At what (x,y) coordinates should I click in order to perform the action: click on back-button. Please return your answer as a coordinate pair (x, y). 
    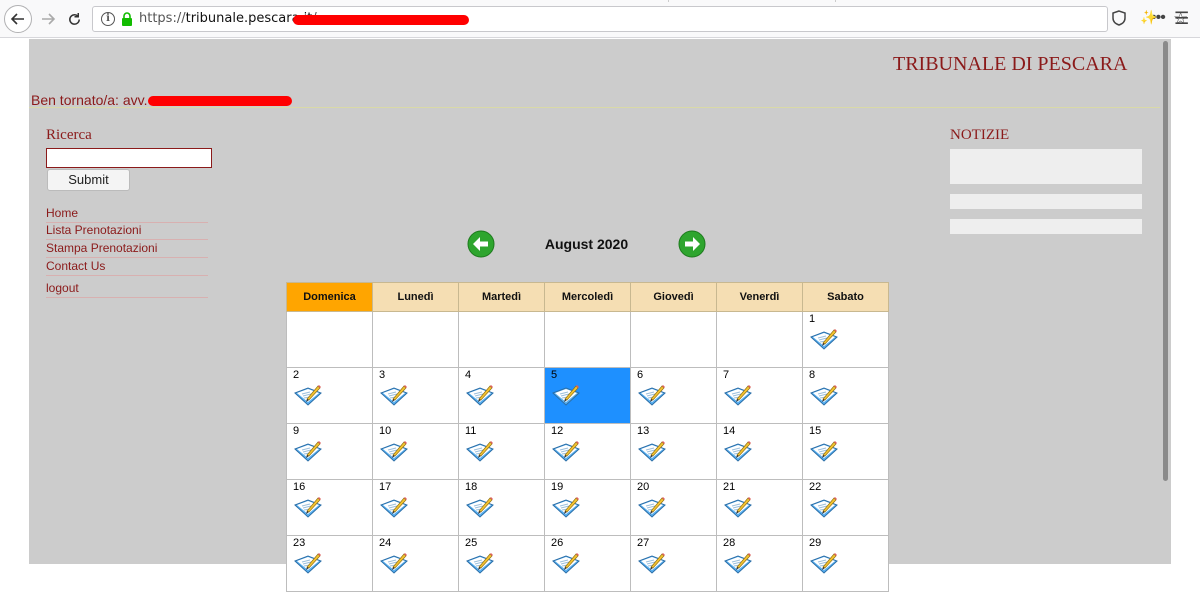
    Looking at the image, I should click on (18, 19).